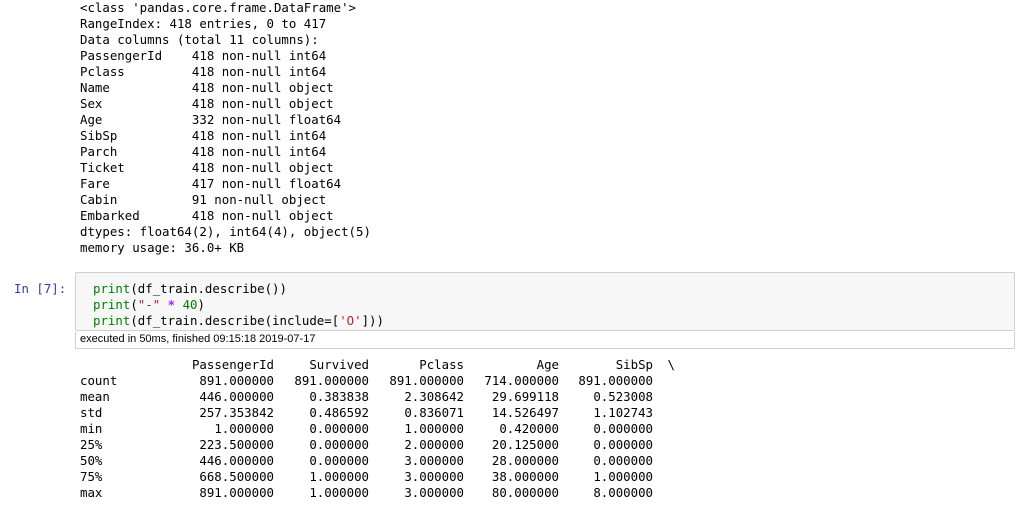 Image resolution: width=1024 pixels, height=510 pixels. What do you see at coordinates (553, 289) in the screenshot?
I see `code-line-1: print(df_train.describe())` at bounding box center [553, 289].